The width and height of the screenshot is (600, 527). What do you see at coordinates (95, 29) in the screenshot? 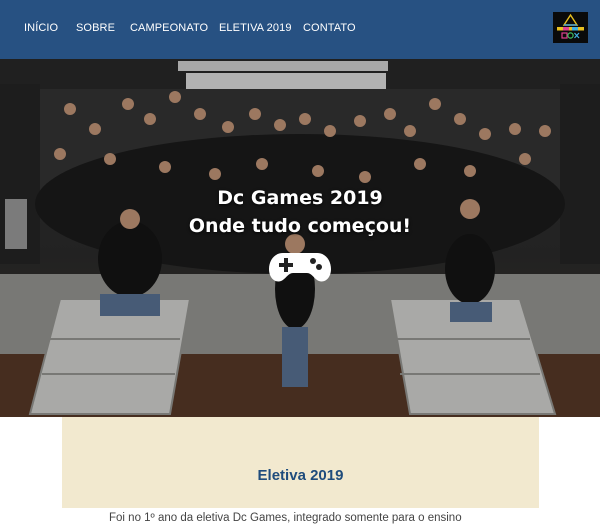
I see `nav-link-sobre: SOBRE` at bounding box center [95, 29].